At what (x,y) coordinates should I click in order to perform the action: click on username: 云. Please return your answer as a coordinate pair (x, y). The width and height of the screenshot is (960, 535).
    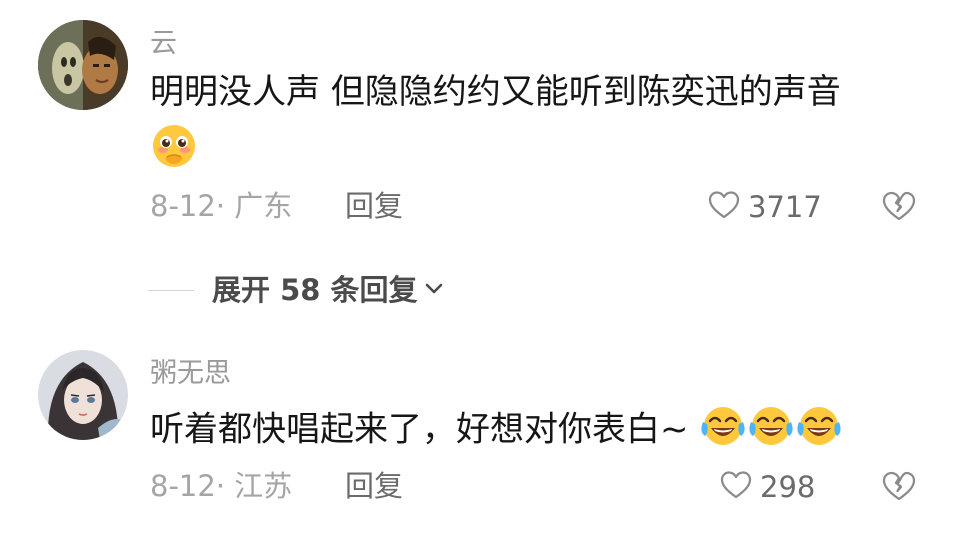
    Looking at the image, I should click on (163, 43).